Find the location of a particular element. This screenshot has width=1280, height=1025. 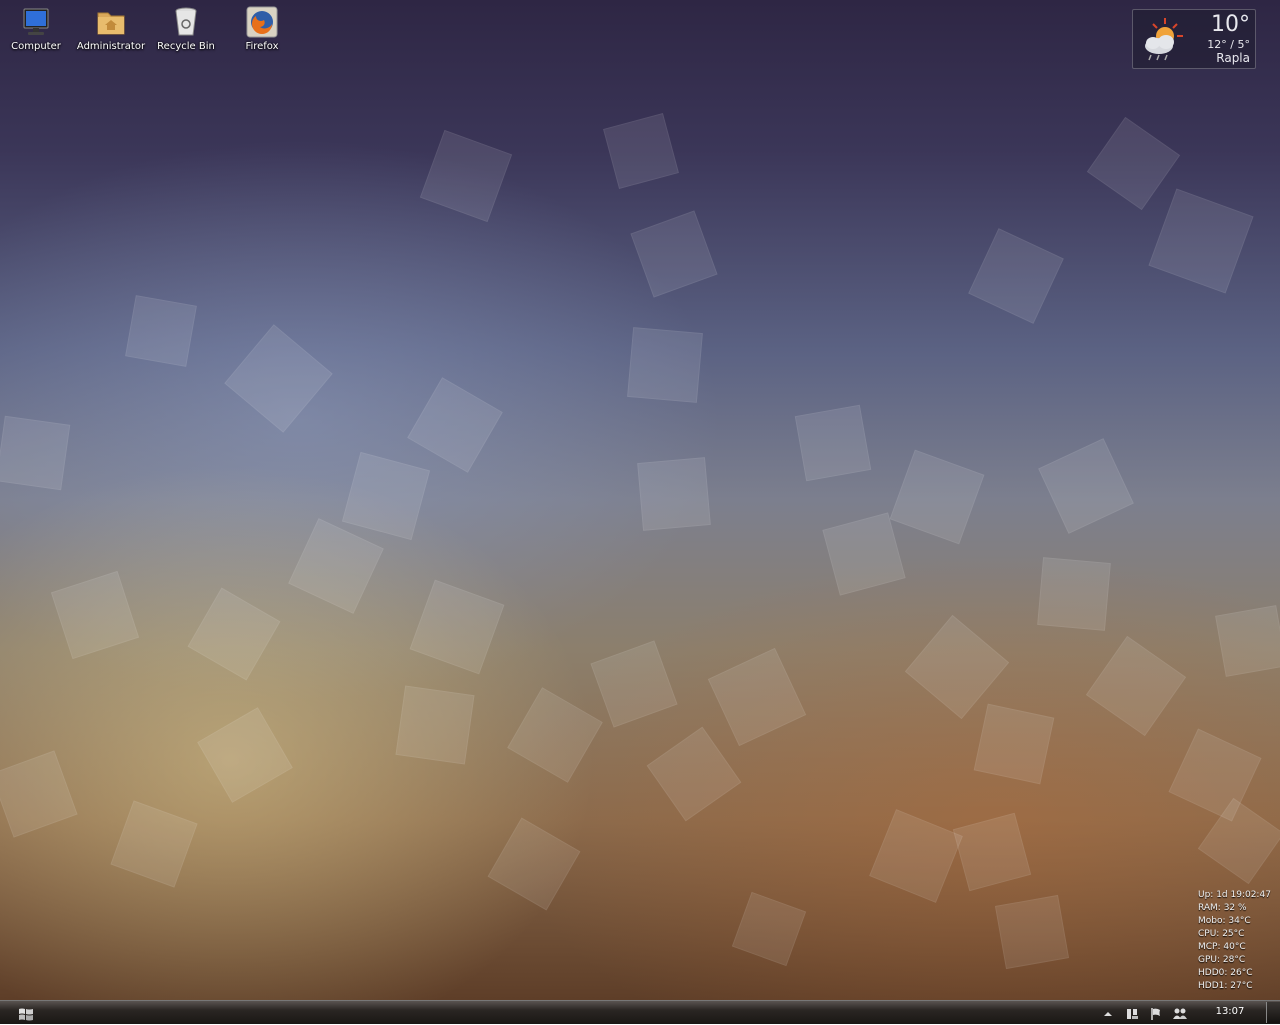

windows-logo-icon is located at coordinates (26, 1014).